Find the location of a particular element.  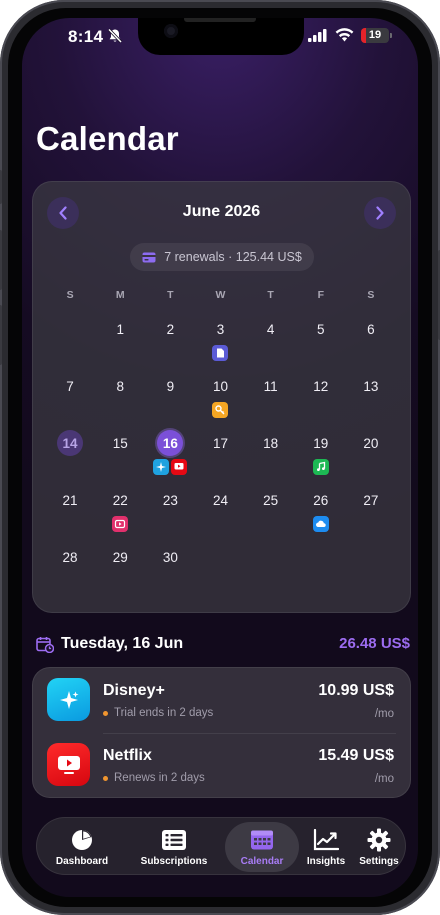

video-play-icon is located at coordinates (120, 524).